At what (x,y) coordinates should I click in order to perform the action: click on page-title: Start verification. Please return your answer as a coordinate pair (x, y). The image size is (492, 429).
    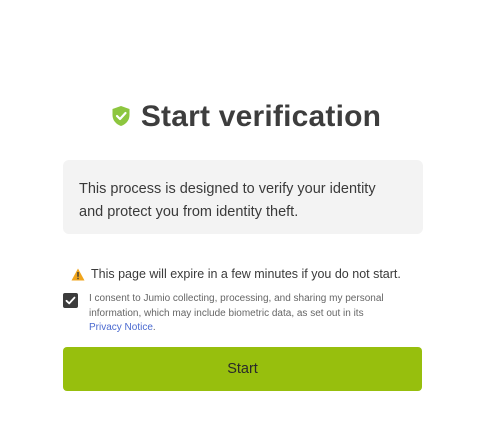
    Looking at the image, I should click on (261, 116).